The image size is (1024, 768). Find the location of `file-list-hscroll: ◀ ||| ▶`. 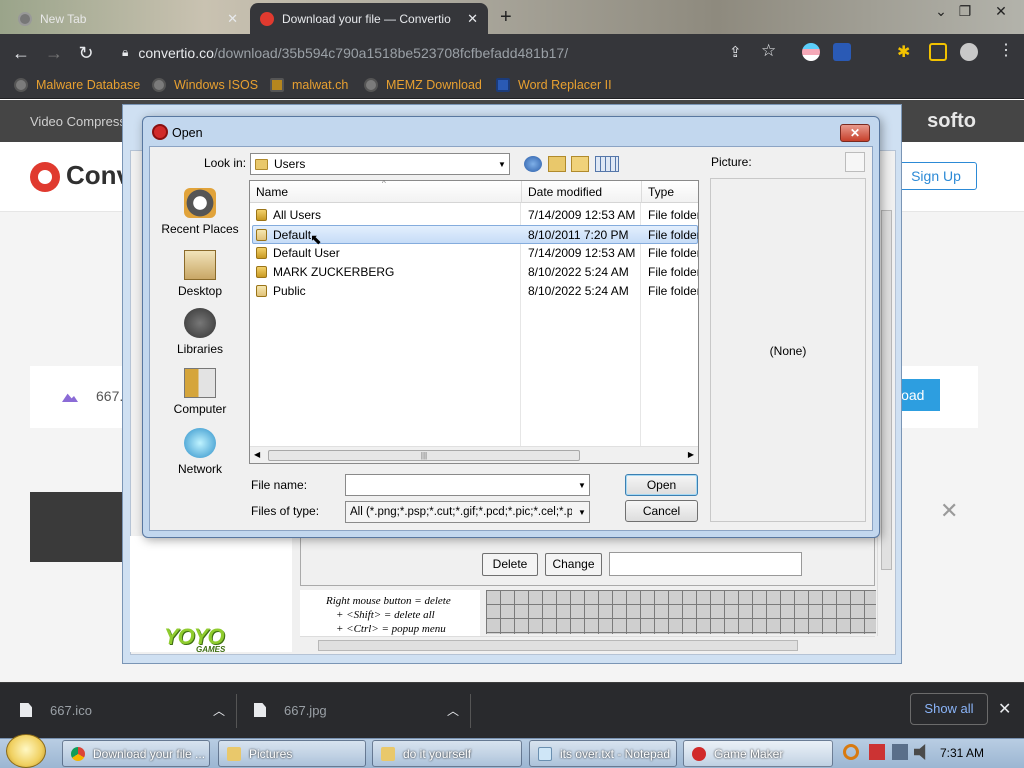

file-list-hscroll: ◀ ||| ▶ is located at coordinates (474, 454).